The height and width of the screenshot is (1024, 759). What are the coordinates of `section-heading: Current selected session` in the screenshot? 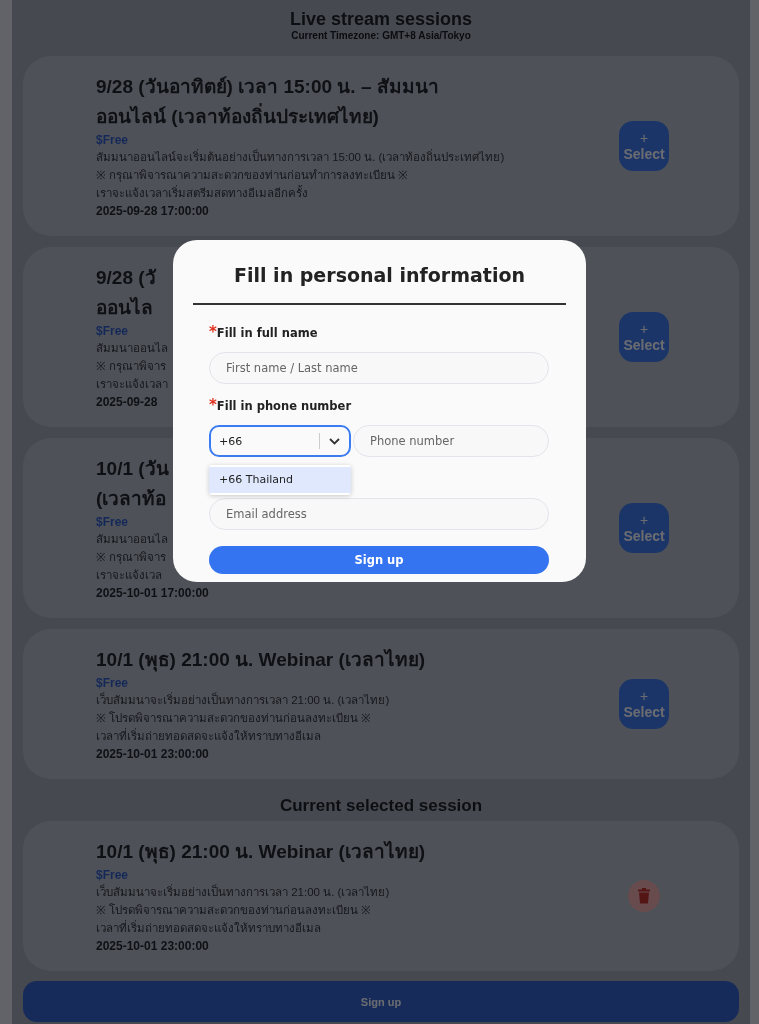 It's located at (381, 806).